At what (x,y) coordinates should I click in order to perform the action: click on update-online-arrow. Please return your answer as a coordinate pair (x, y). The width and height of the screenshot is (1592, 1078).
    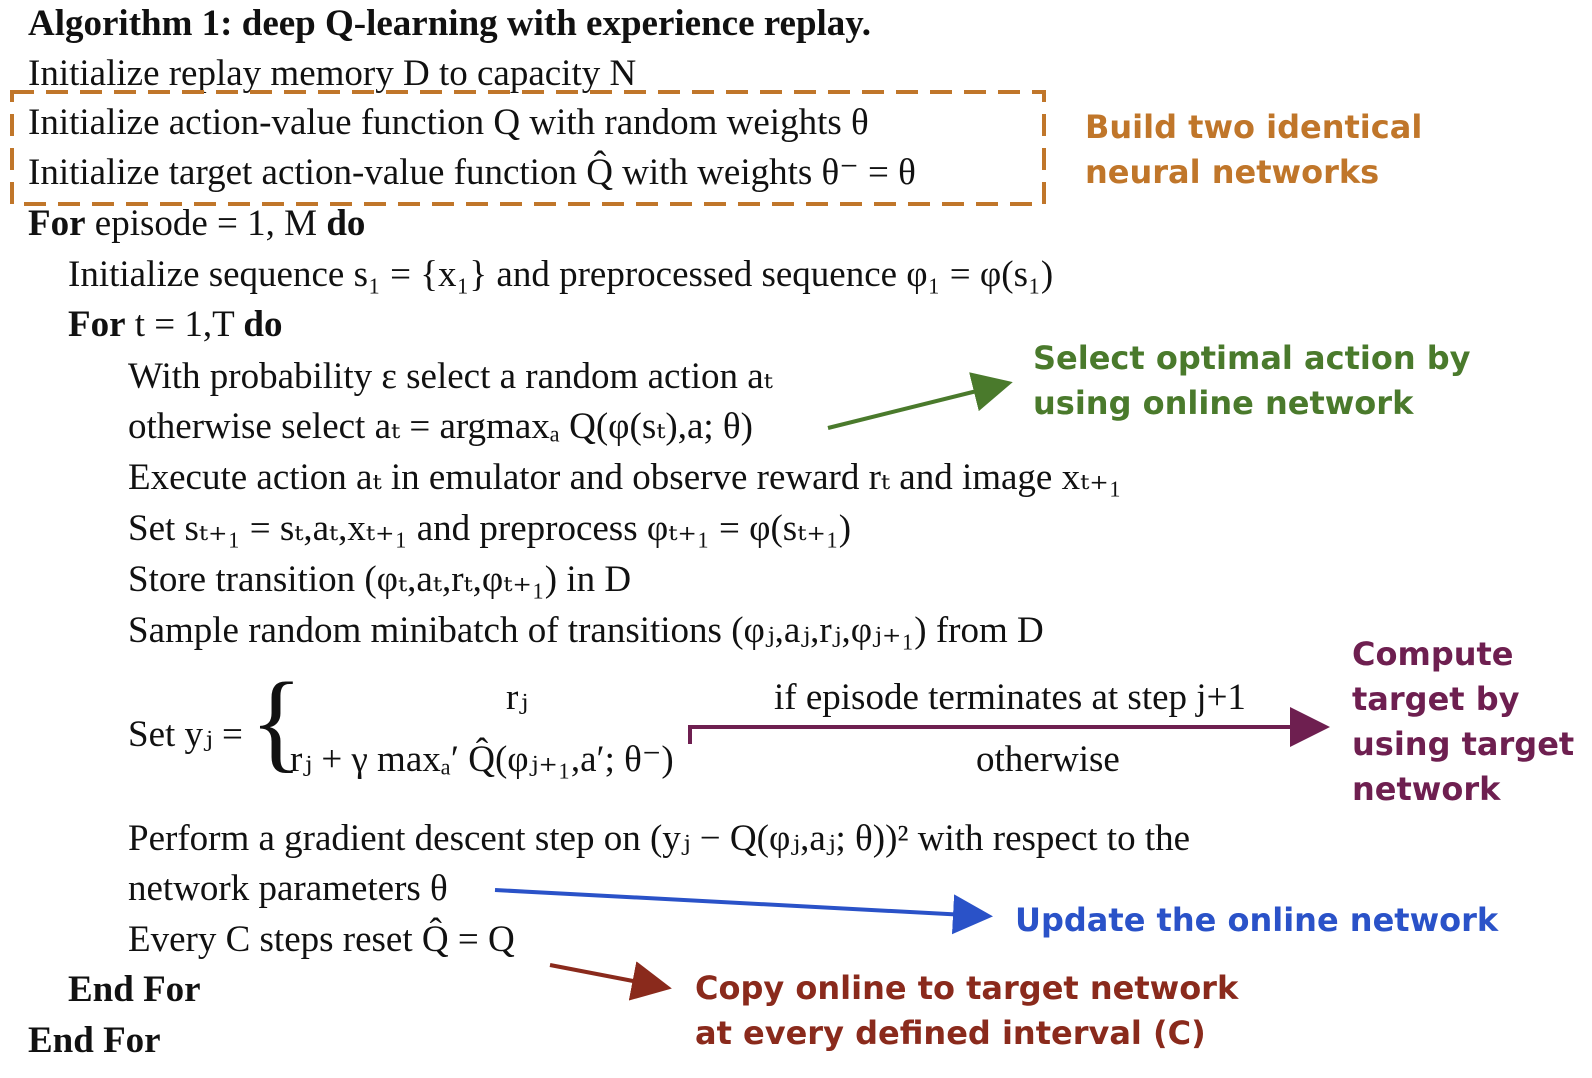
    Looking at the image, I should click on (743, 911).